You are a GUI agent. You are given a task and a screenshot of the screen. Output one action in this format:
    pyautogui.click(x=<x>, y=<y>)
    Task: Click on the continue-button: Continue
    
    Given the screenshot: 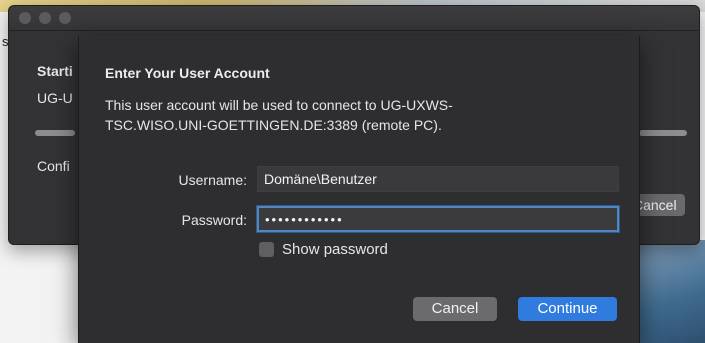 What is the action you would take?
    pyautogui.click(x=567, y=309)
    